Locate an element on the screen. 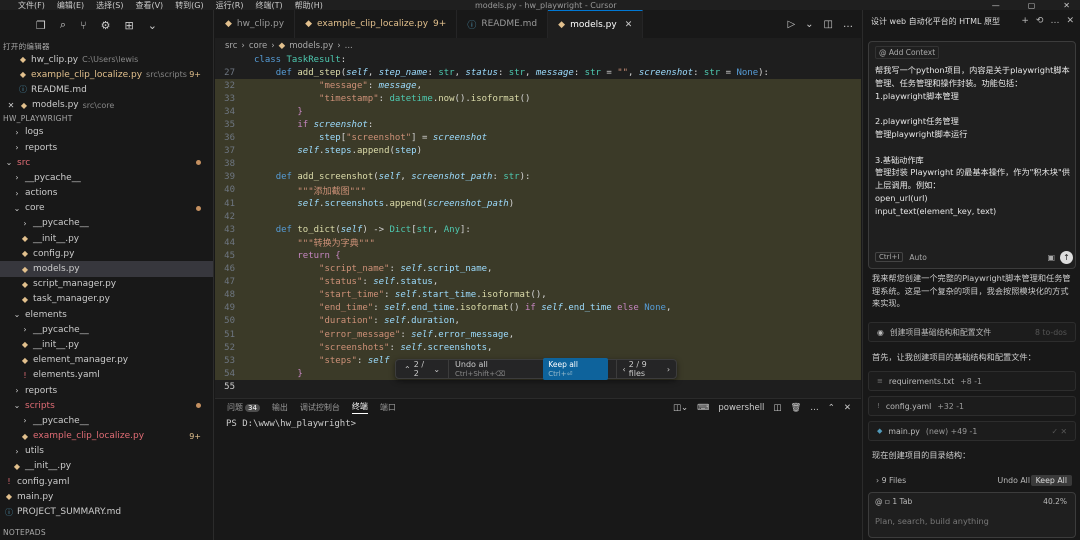 The height and width of the screenshot is (540, 1080). model-selector: Auto is located at coordinates (917, 257).